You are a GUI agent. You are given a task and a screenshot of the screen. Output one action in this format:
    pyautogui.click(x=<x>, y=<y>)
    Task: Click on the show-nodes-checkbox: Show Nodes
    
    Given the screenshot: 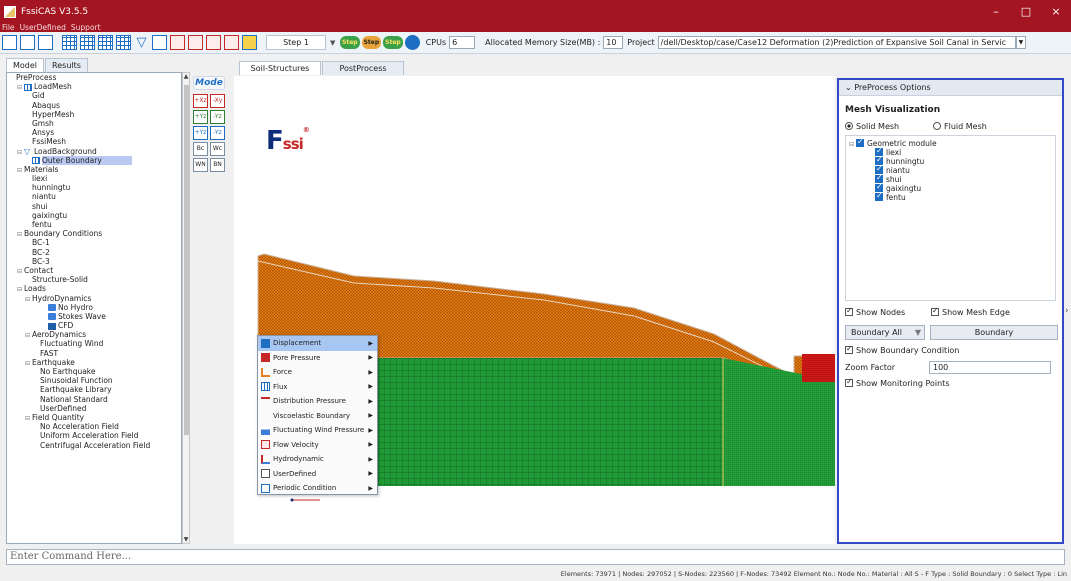 What is the action you would take?
    pyautogui.click(x=888, y=311)
    